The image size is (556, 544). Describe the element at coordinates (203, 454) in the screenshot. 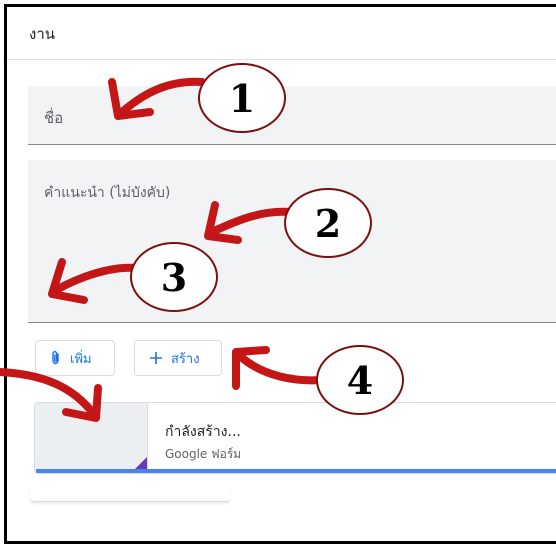

I see `attachment-type: Google ฟอร์ม` at that location.